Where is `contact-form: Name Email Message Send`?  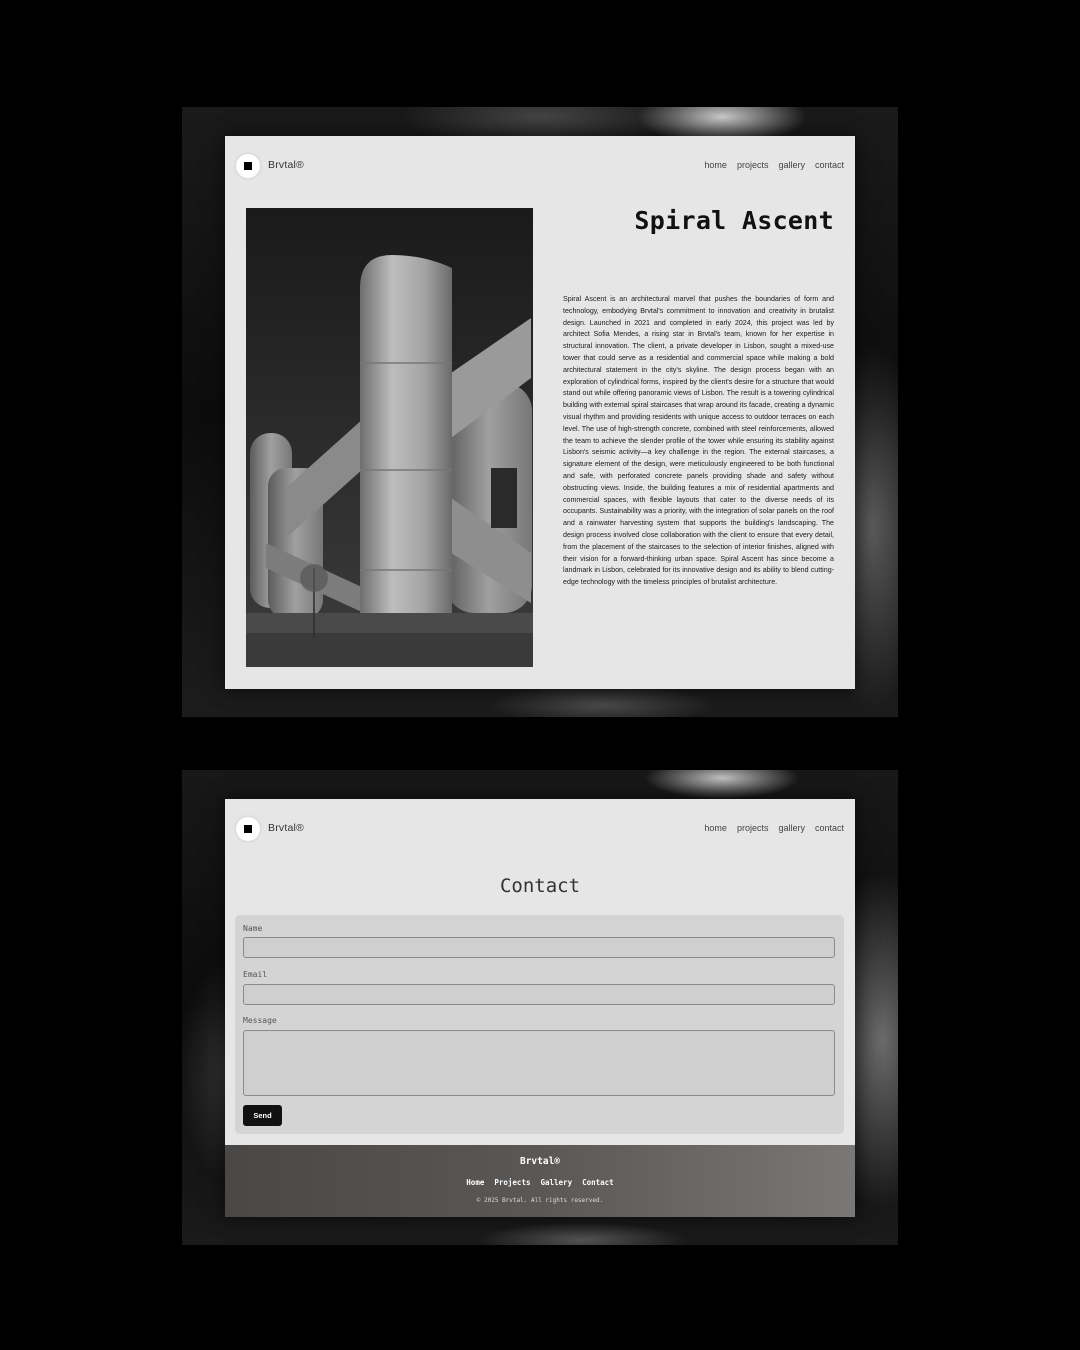
contact-form: Name Email Message Send is located at coordinates (539, 1024).